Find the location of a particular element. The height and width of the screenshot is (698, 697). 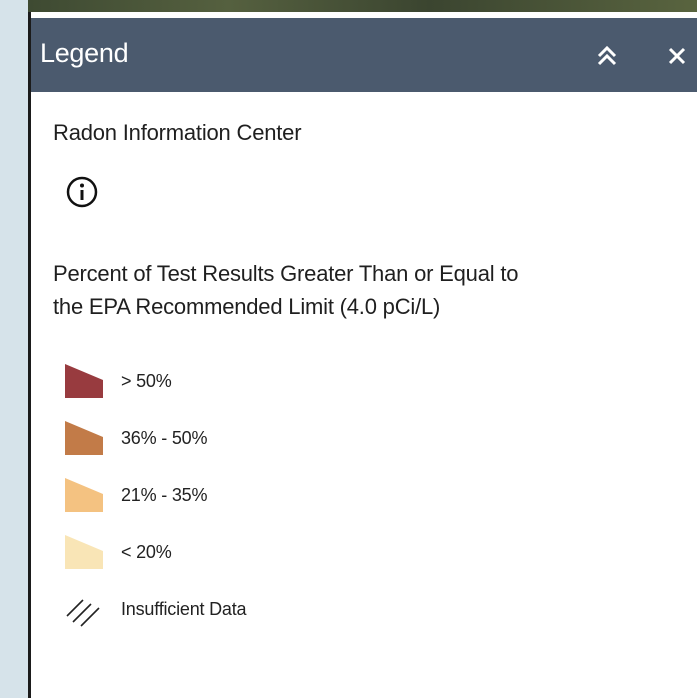

info-button is located at coordinates (82, 192).